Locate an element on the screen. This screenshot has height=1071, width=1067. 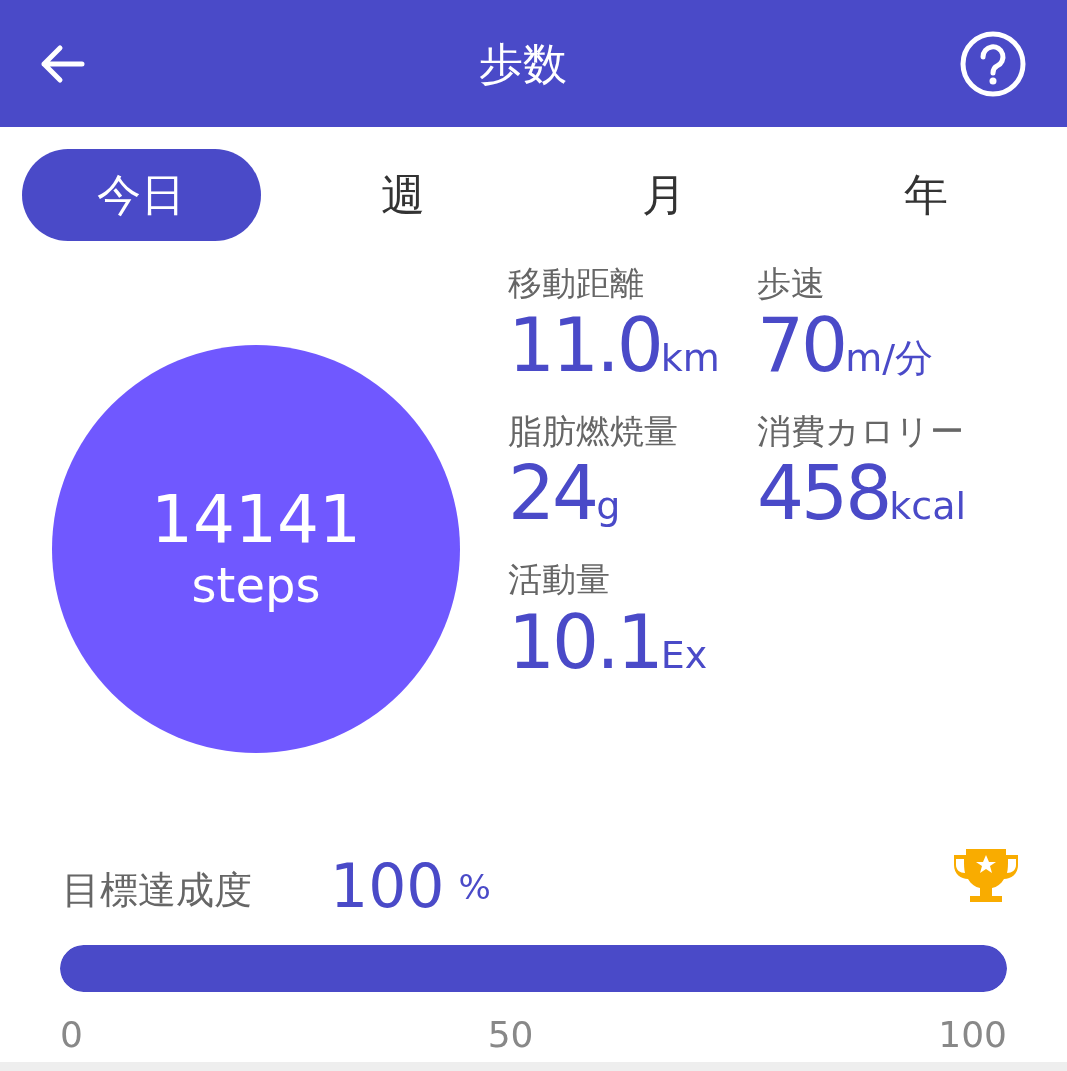
stat-label: 活動量 is located at coordinates (559, 580).